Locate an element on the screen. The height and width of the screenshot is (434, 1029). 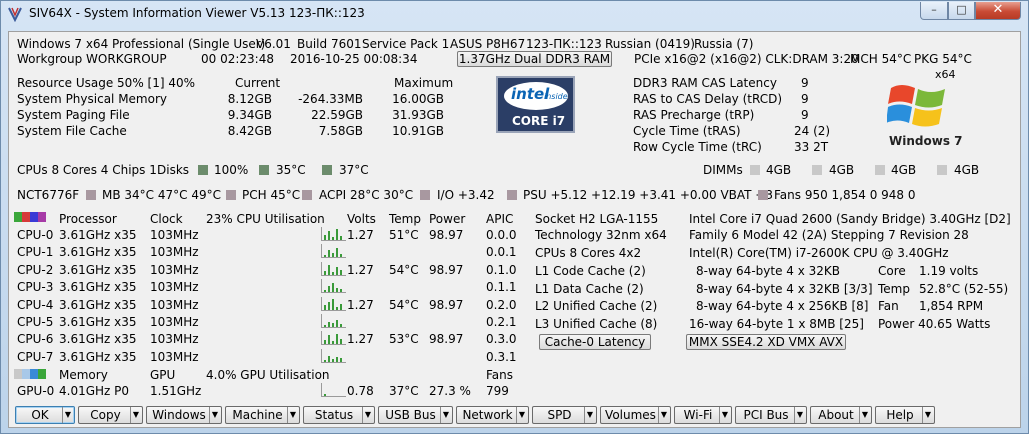
cpu-utilisation-header: 23% CPU Utilisation is located at coordinates (265, 219).